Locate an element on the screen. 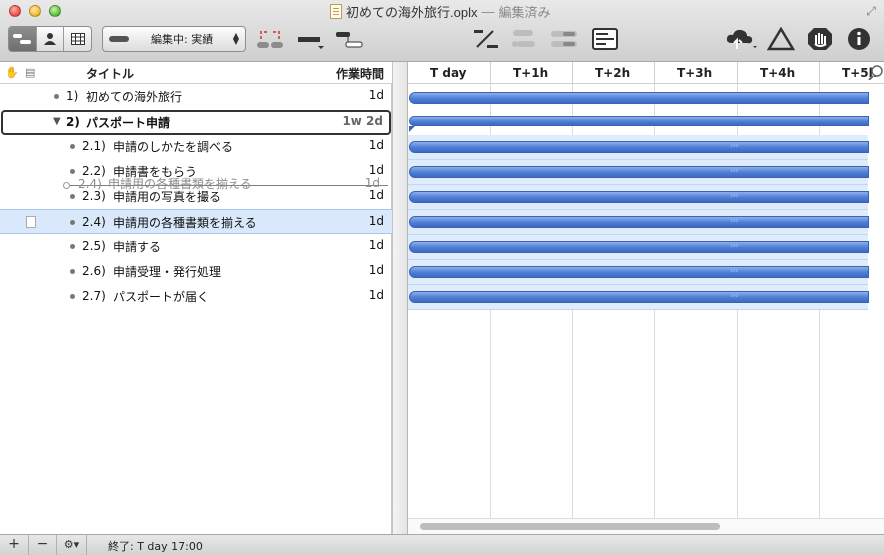  split-task-button is located at coordinates (349, 39).